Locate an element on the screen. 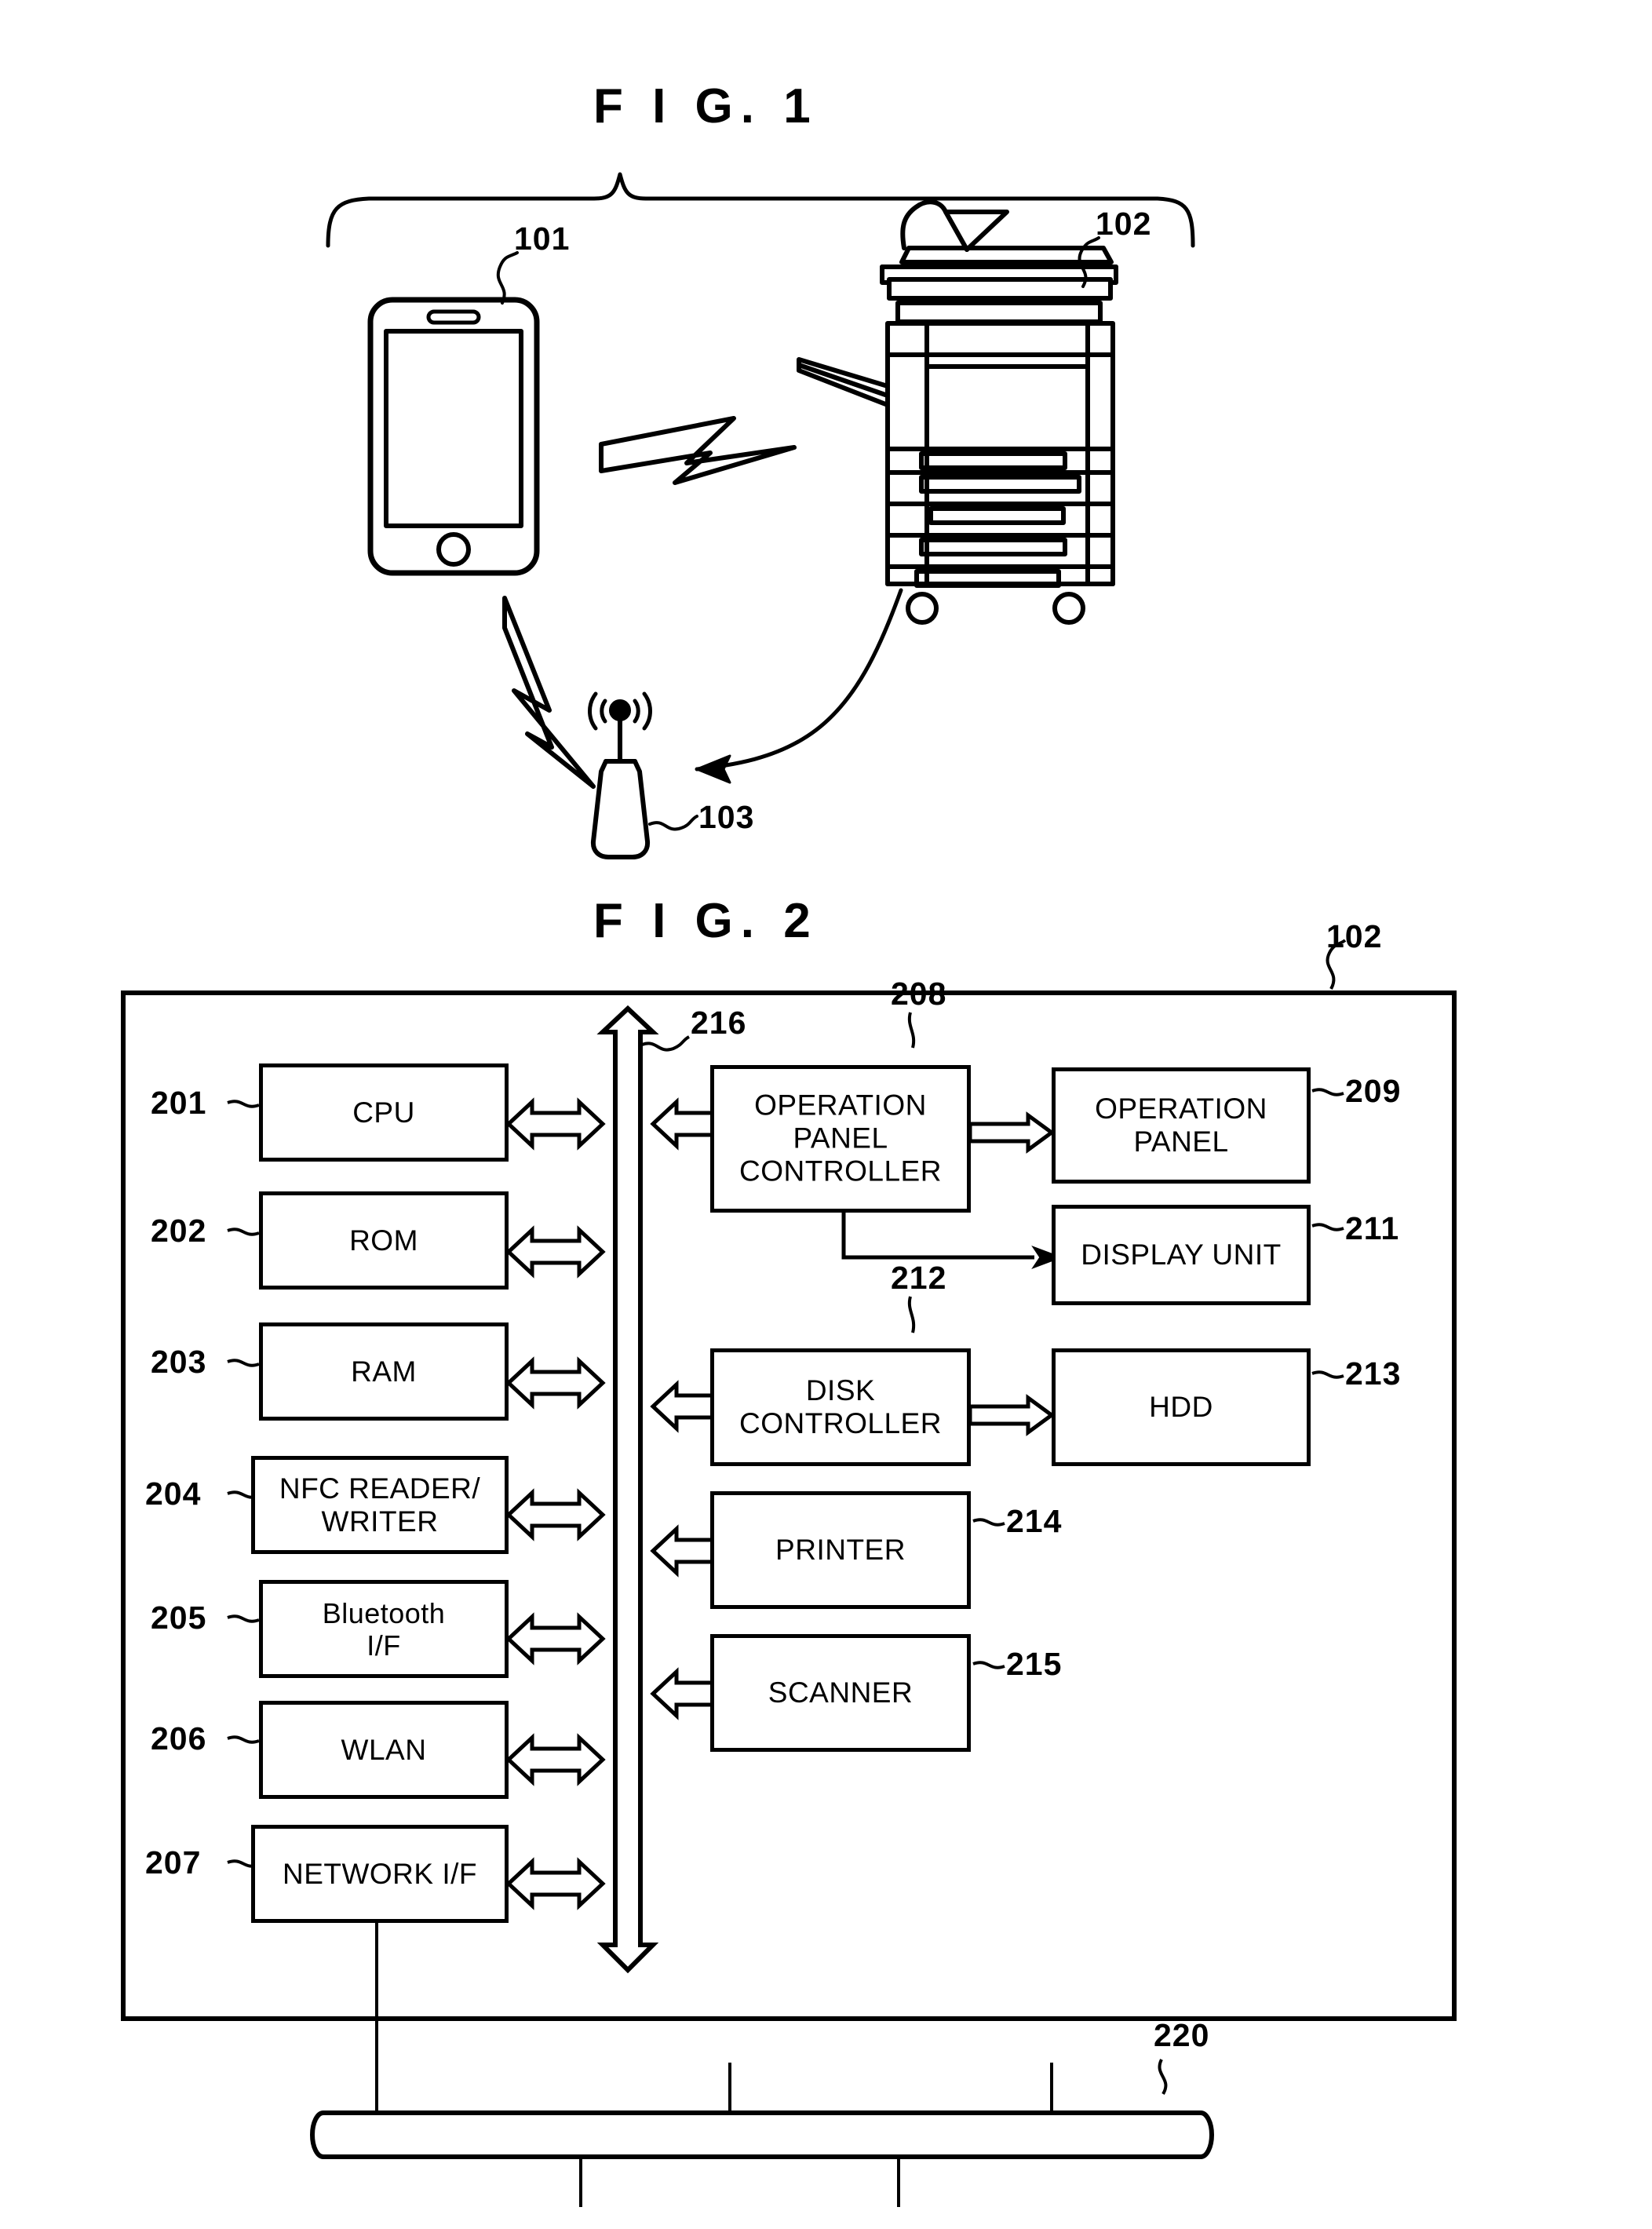  block-network-if: NETWORK I/F is located at coordinates (380, 1874).